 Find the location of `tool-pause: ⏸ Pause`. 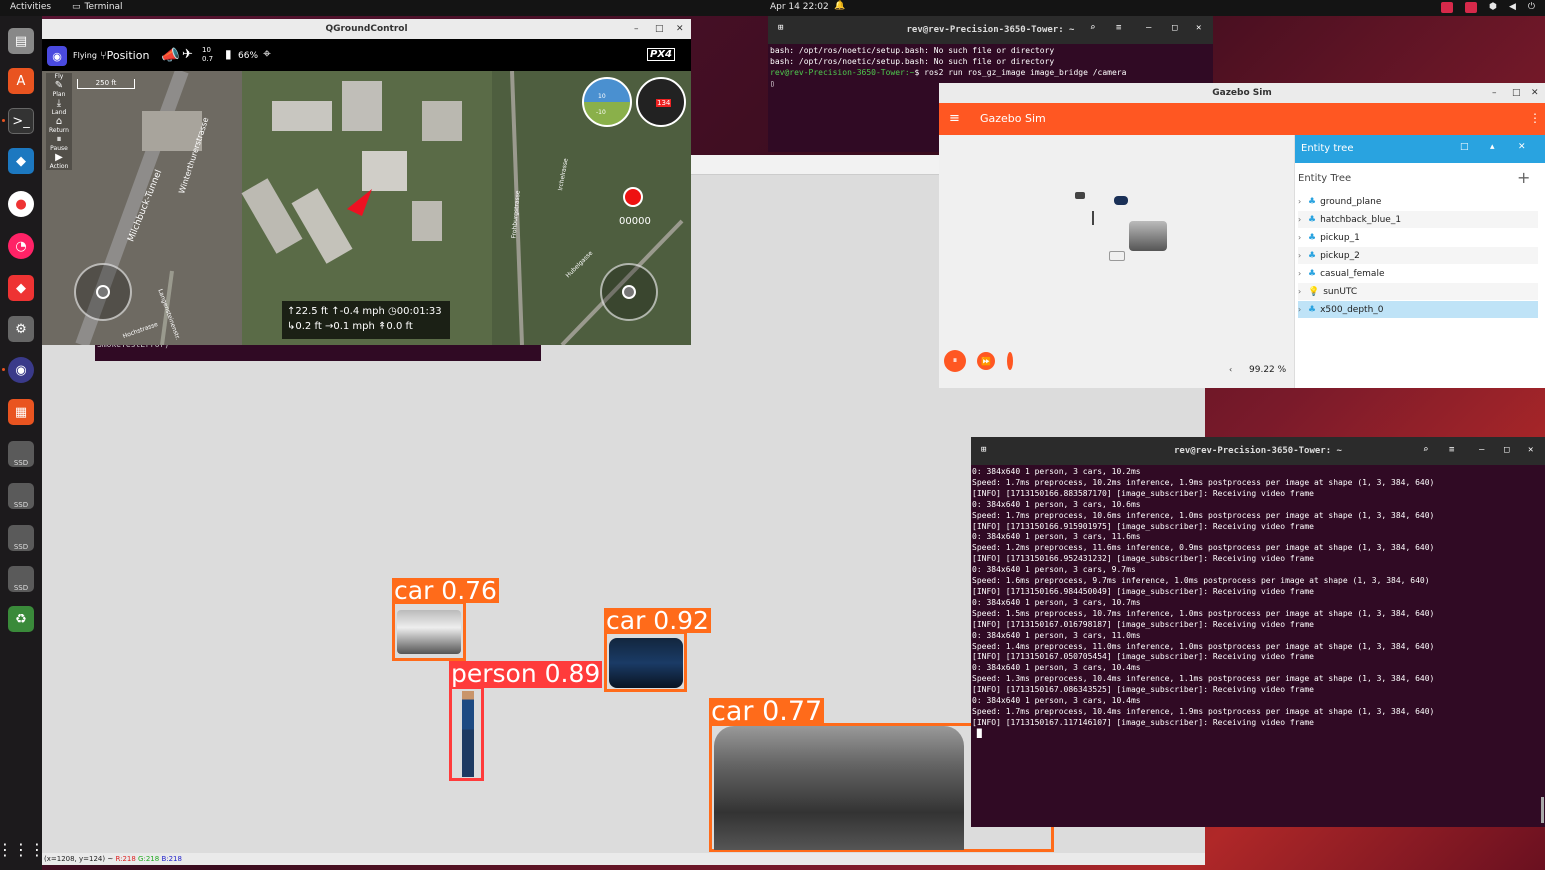

tool-pause: ⏸ Pause is located at coordinates (59, 143).